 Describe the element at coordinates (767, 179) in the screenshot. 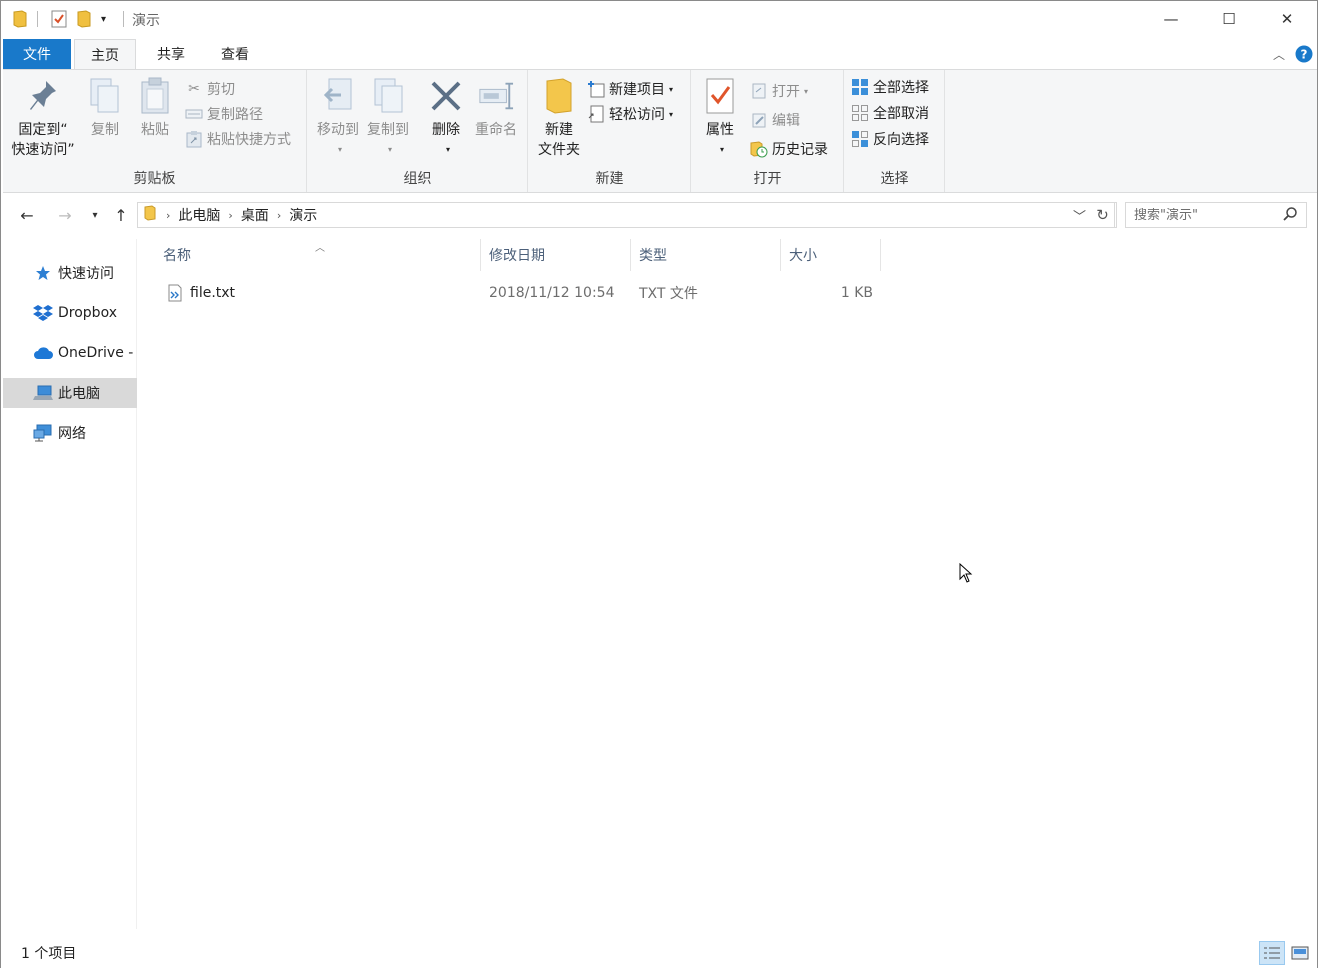

I see `open-group-label: 打开` at that location.